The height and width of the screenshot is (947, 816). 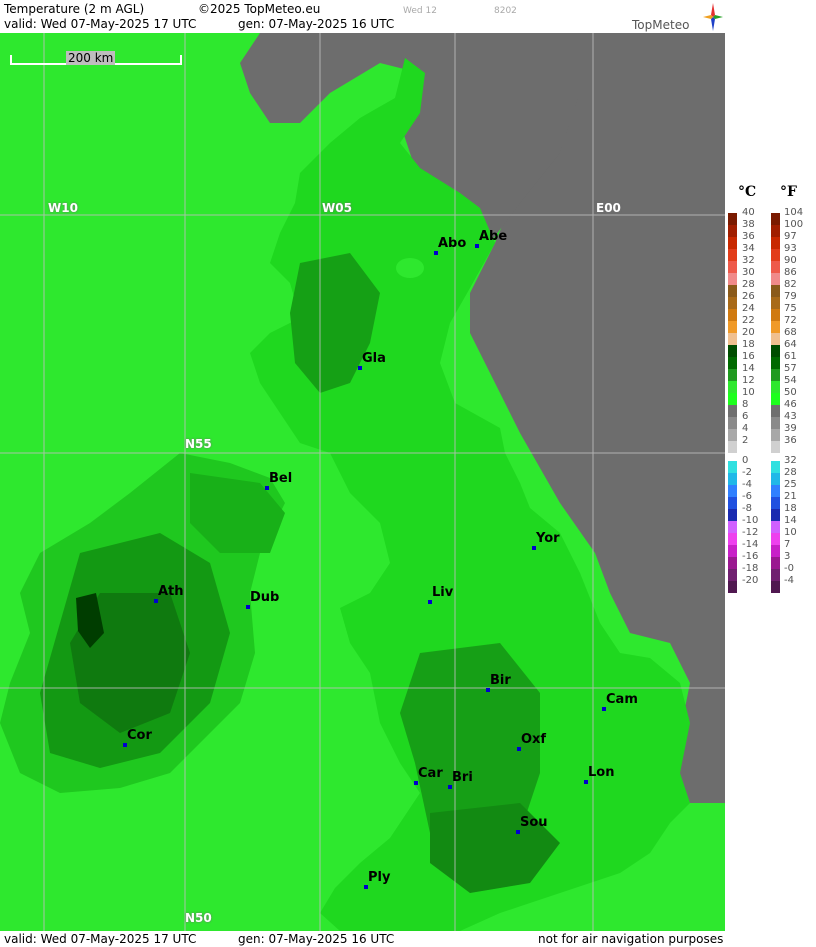 I want to click on legend-fahrenheit-value: 39, so click(x=790, y=428).